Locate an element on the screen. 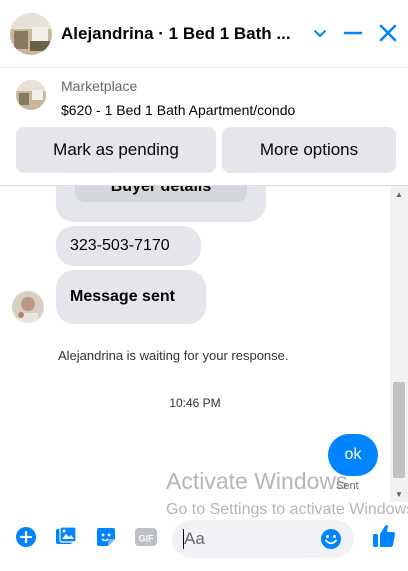 The width and height of the screenshot is (408, 571). like-thumb-icon is located at coordinates (384, 536).